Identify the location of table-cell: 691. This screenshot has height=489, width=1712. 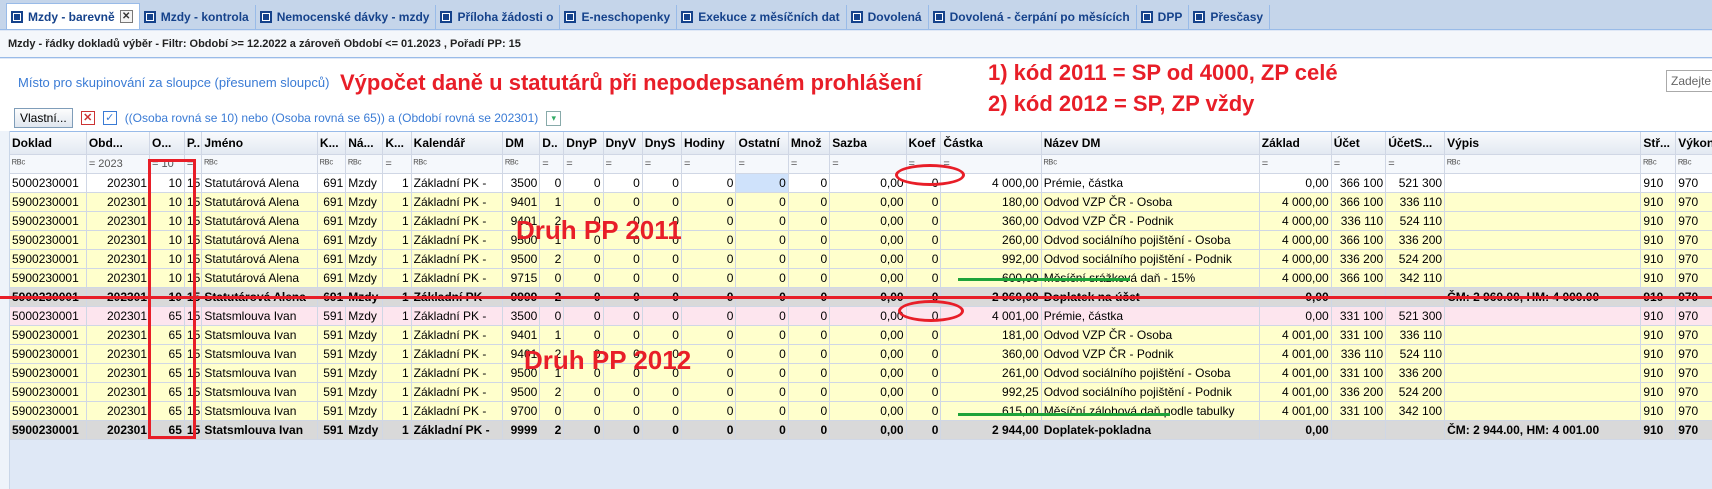
(332, 297).